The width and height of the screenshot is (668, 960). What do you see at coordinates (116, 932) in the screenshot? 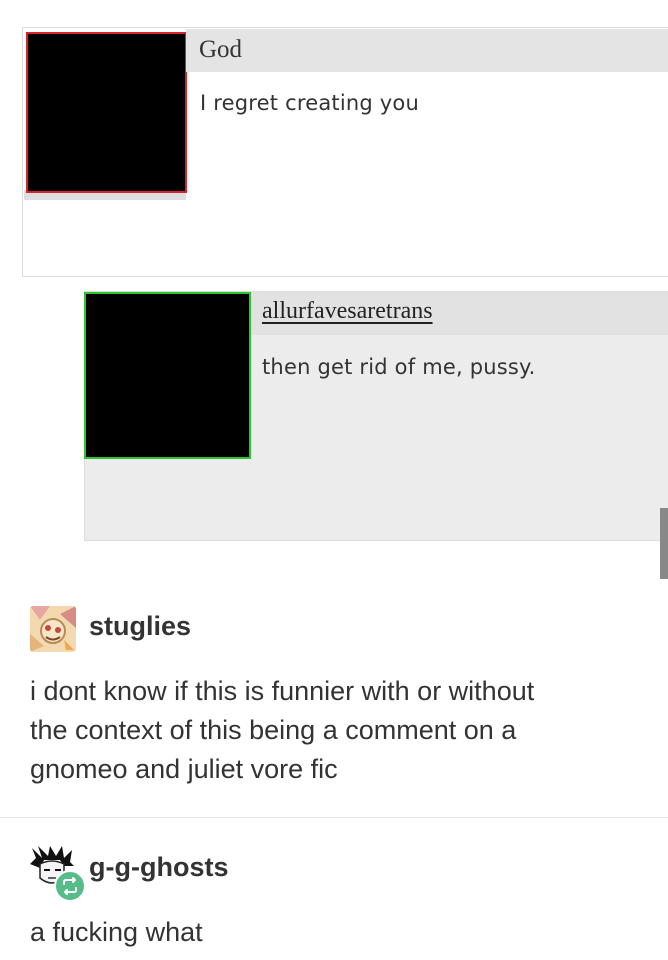
I see `post-body-g-g-ghosts: a fucking what` at bounding box center [116, 932].